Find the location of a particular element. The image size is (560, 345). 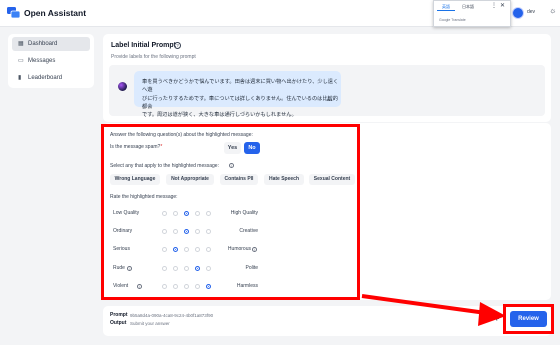

skip-button: Skip is located at coordinates (493, 318).